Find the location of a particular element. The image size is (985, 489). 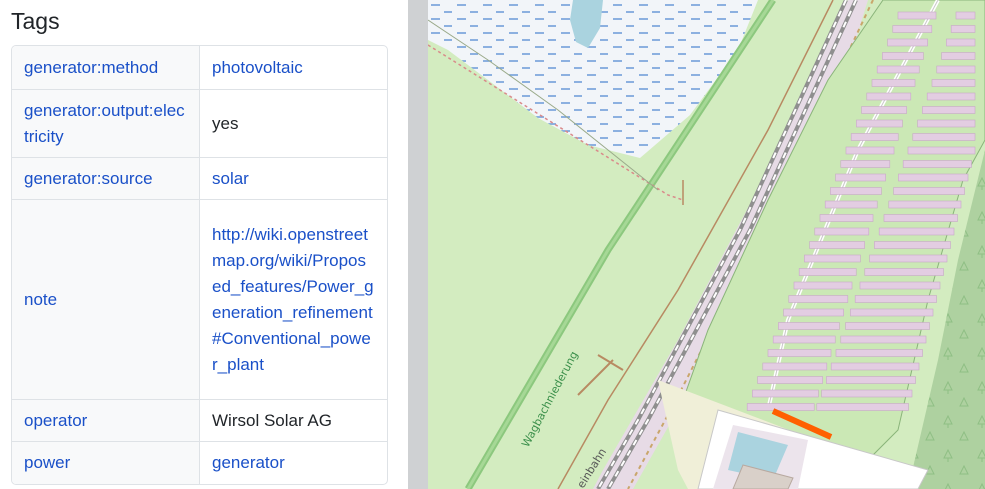

tag-key-link: generator:method is located at coordinates (91, 68).